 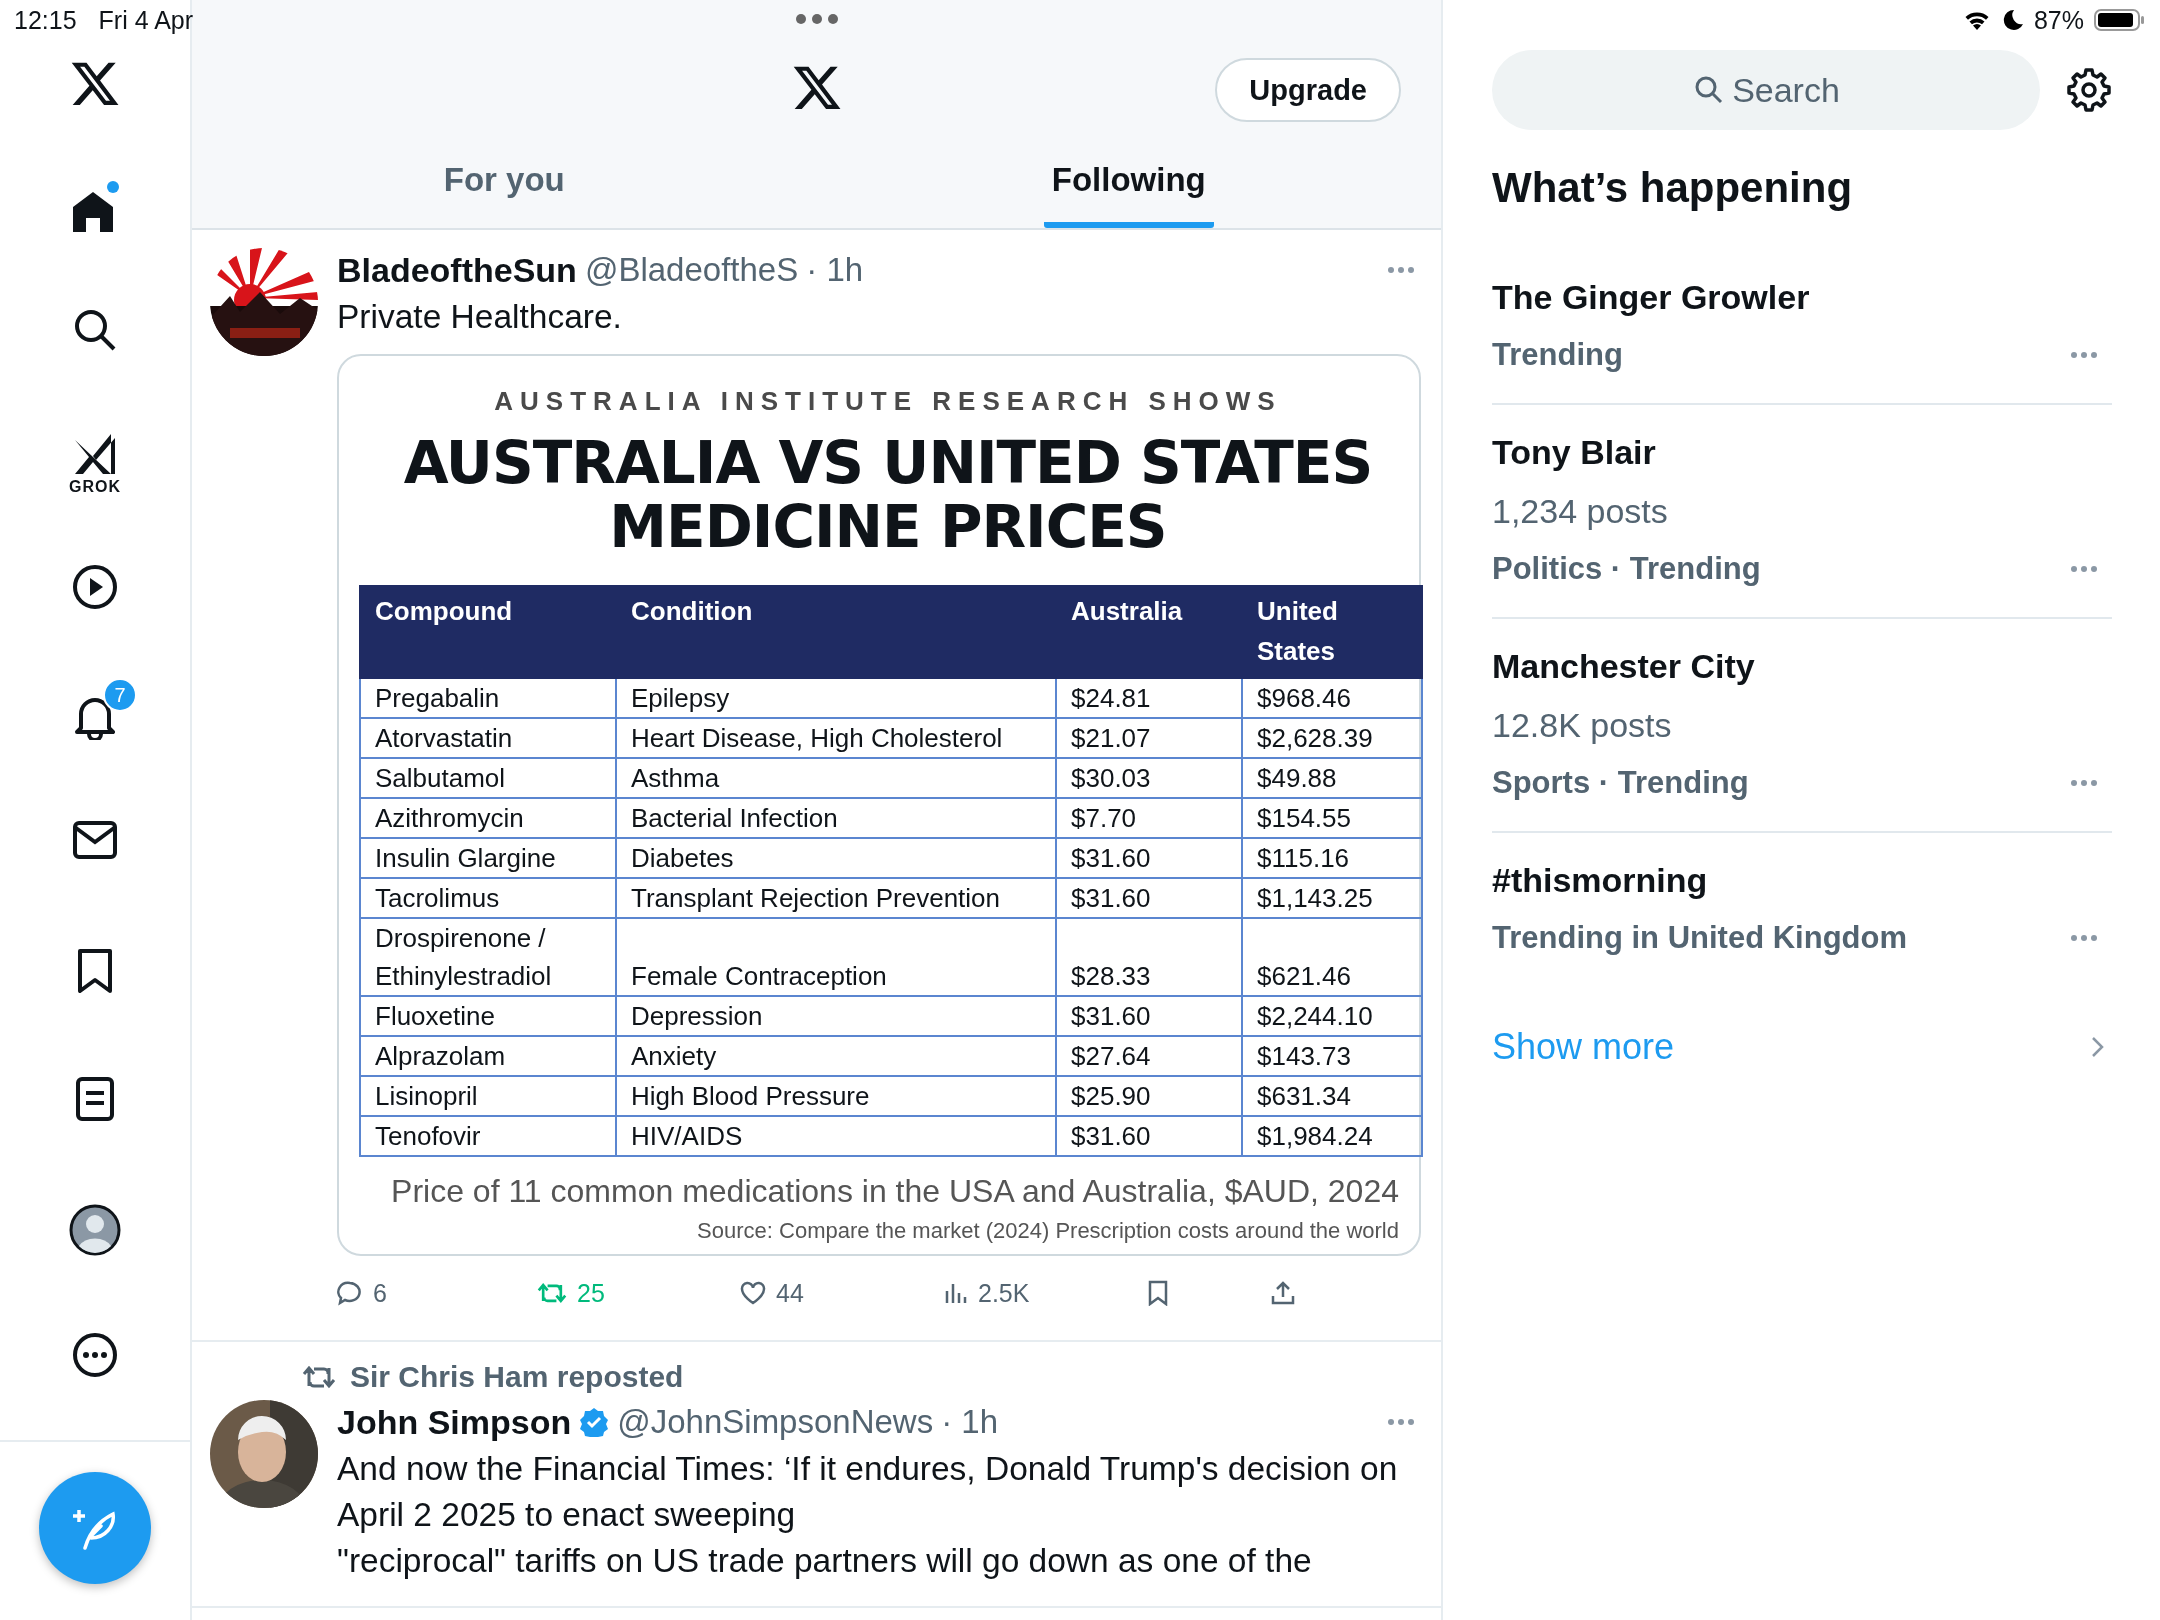 I want to click on table-cell: Alprazolam, so click(x=488, y=1056).